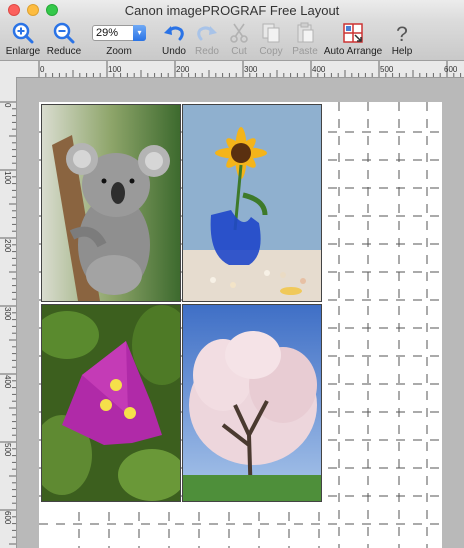 The image size is (464, 548). I want to click on zoom-in-icon, so click(23, 33).